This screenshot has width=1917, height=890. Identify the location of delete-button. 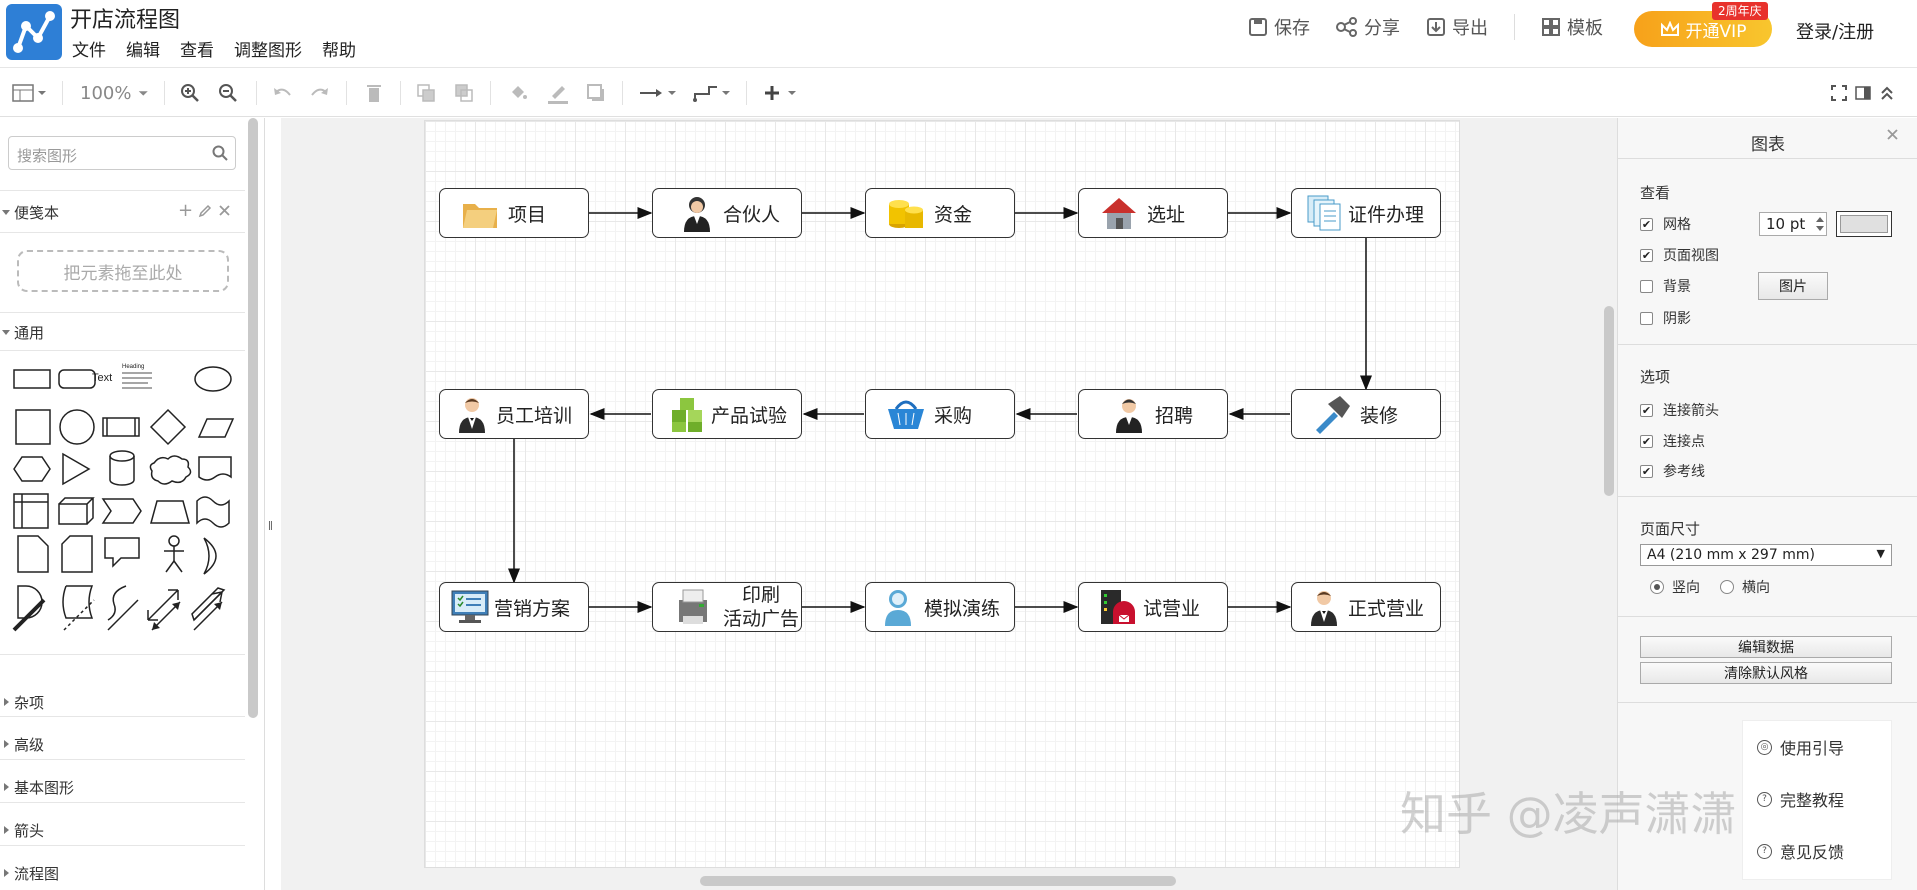
(374, 93).